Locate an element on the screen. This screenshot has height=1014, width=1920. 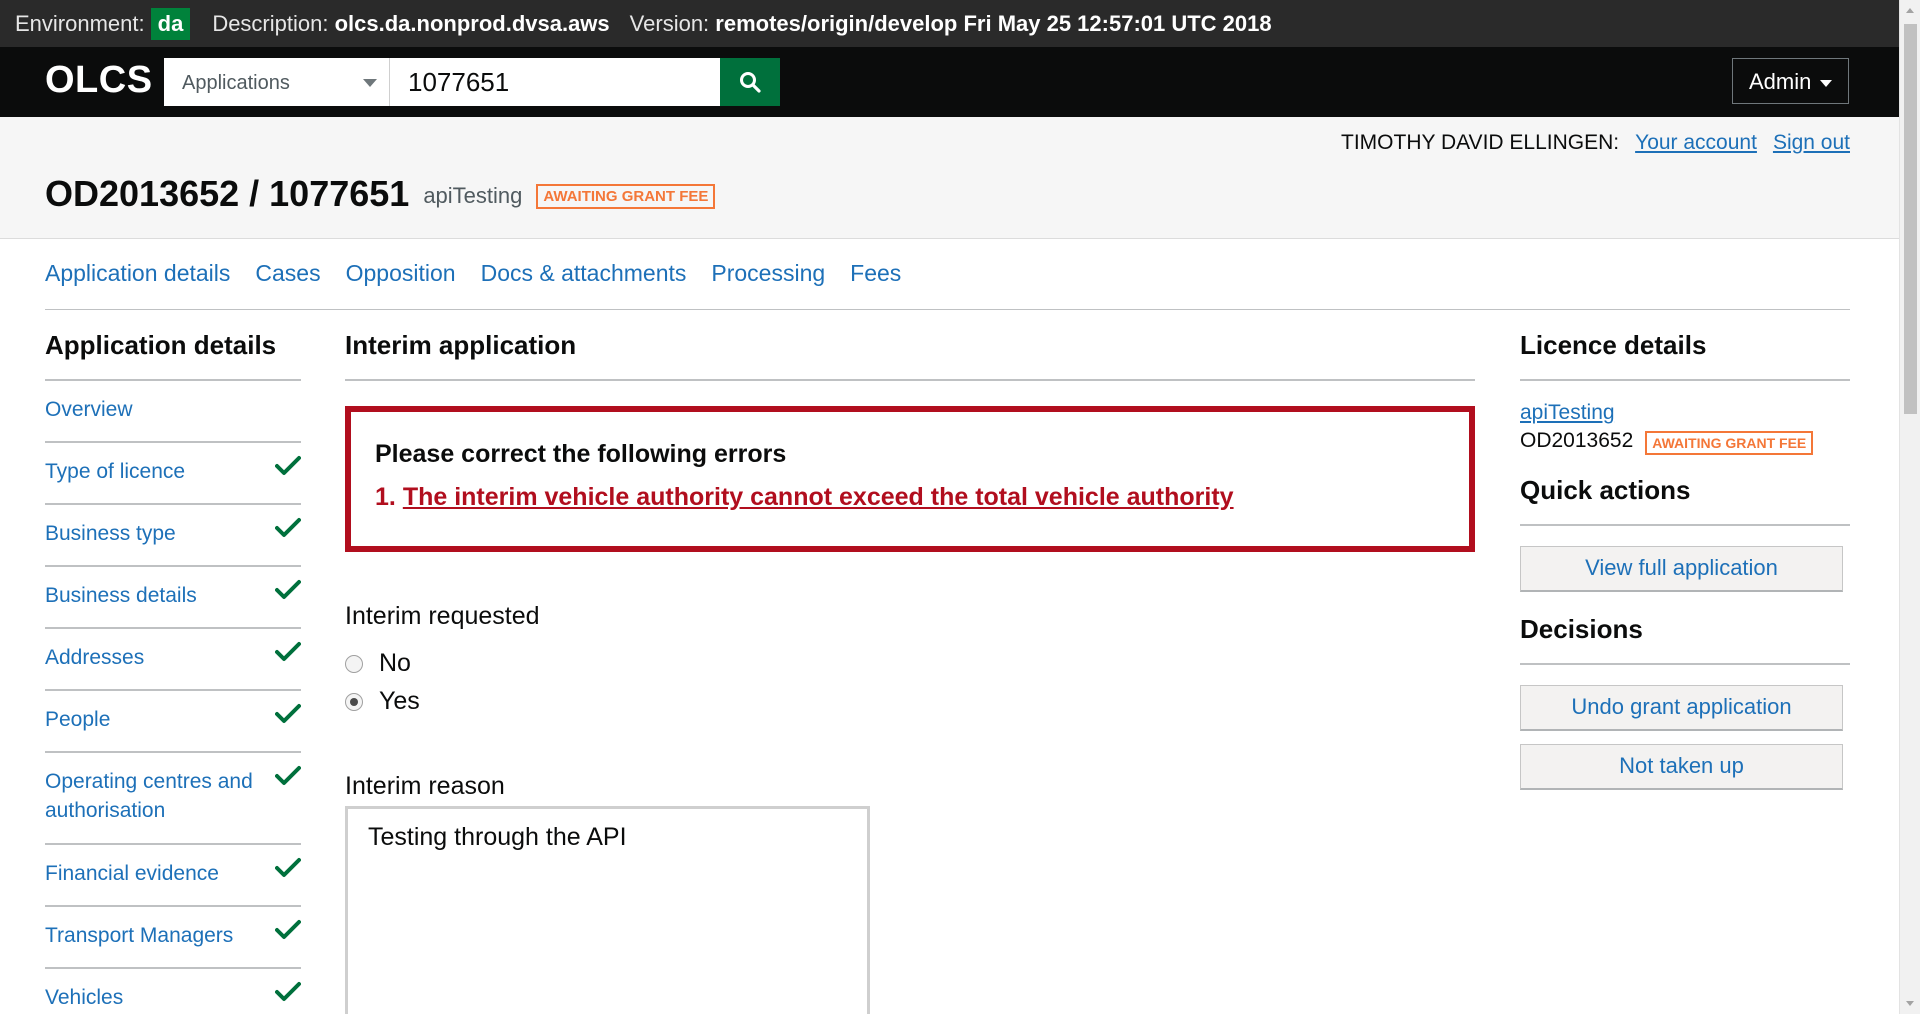
licence-summary: apiTesting OD2013652 AWAITING GRANT FEE is located at coordinates (1685, 428).